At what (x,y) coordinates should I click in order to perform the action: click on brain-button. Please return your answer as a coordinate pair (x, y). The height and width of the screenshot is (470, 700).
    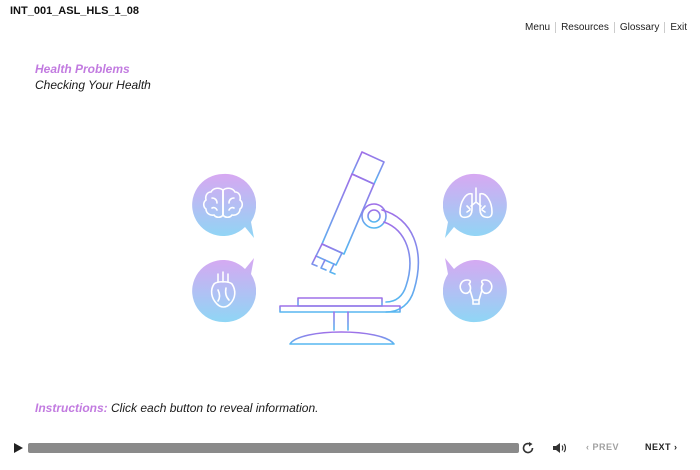
    Looking at the image, I should click on (223, 205).